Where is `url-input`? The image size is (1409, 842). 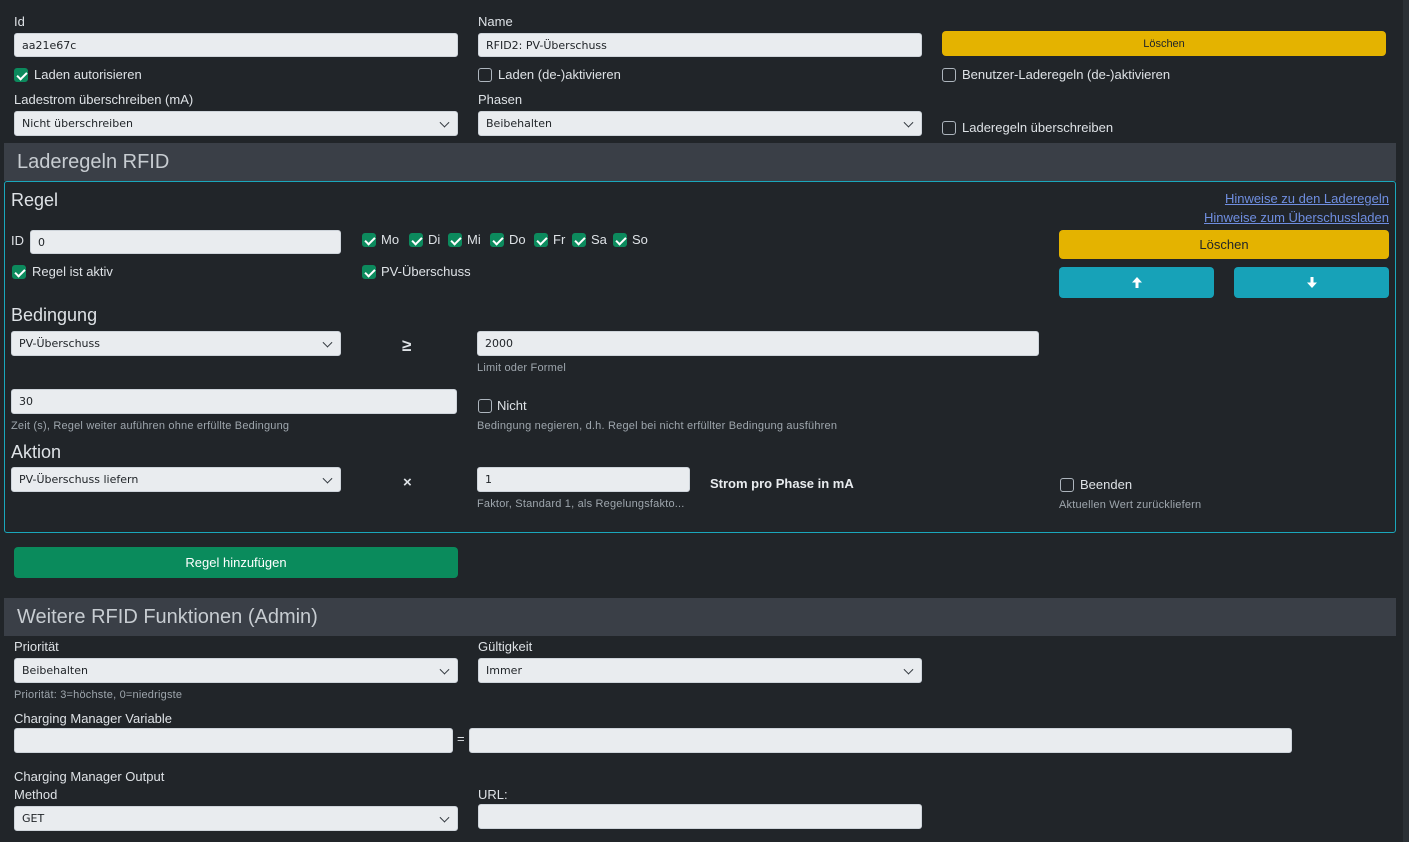
url-input is located at coordinates (700, 816).